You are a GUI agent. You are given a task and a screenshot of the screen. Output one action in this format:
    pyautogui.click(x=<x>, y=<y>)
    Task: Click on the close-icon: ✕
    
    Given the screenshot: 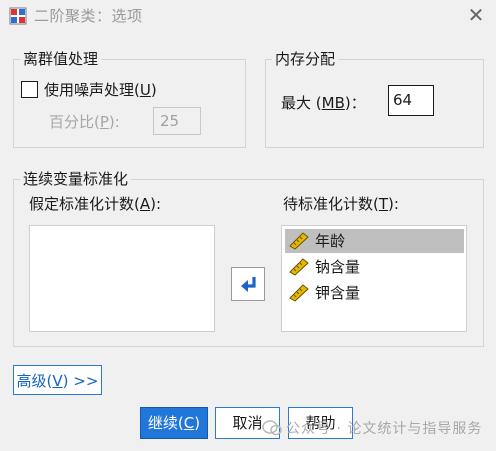 What is the action you would take?
    pyautogui.click(x=476, y=15)
    